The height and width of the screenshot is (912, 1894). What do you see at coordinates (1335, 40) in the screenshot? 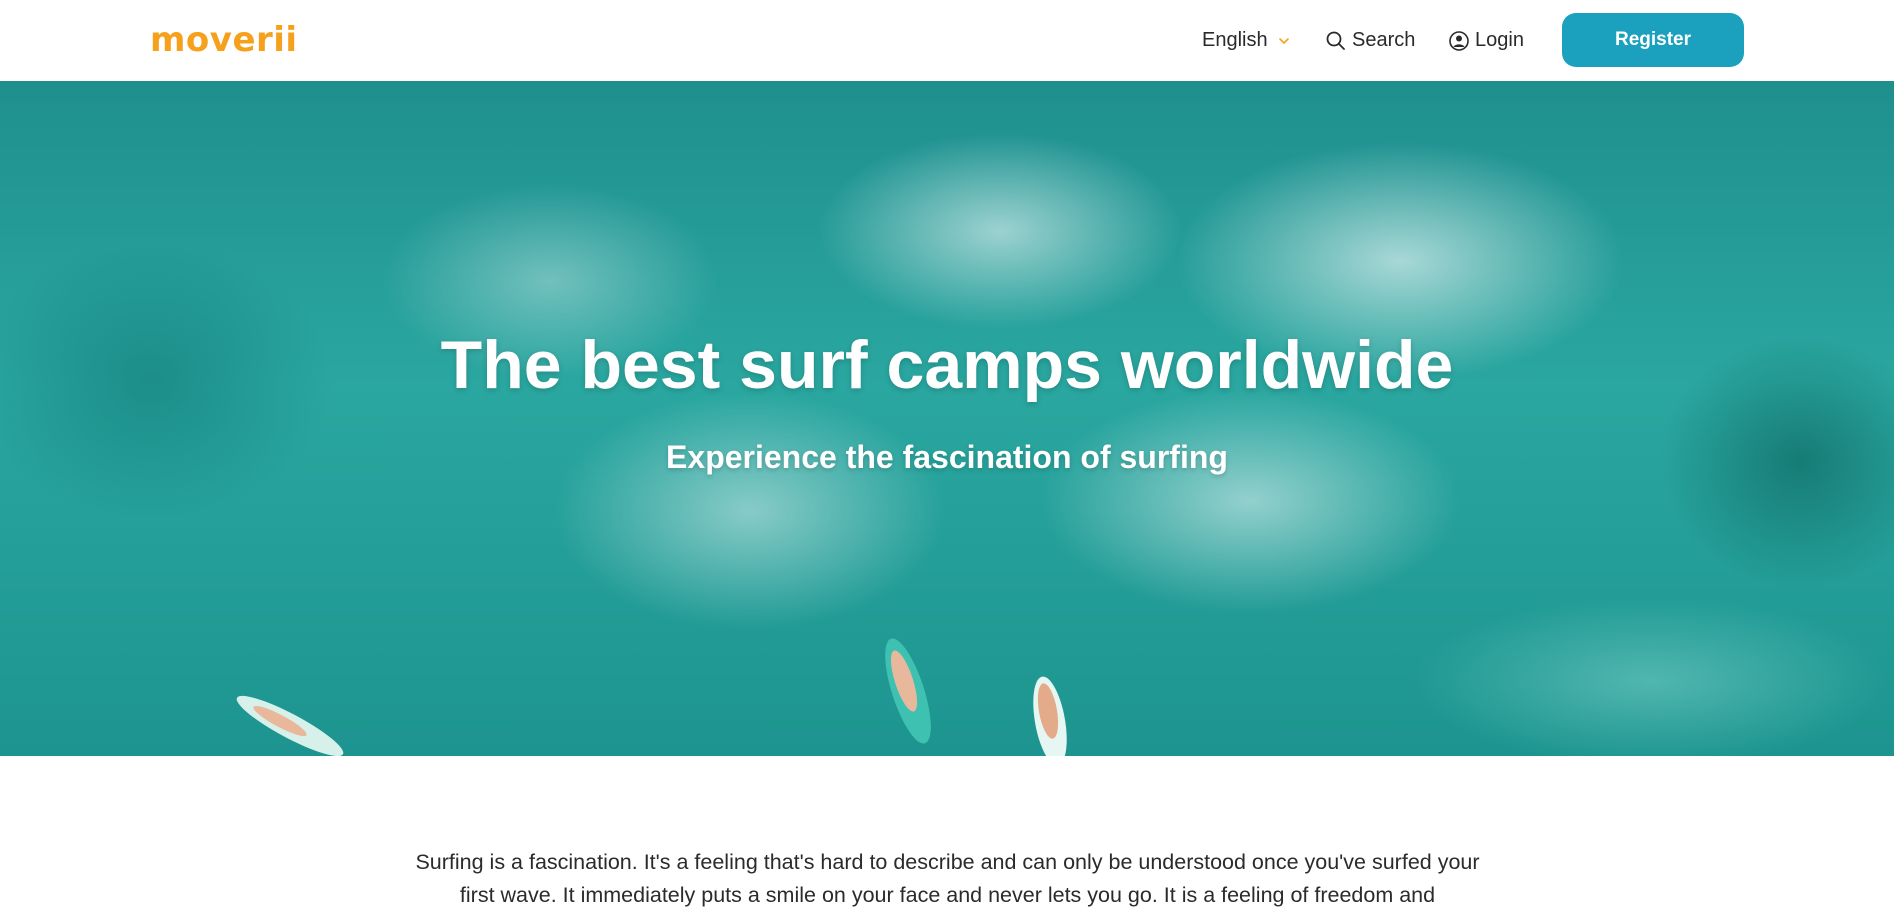
I see `search-icon` at bounding box center [1335, 40].